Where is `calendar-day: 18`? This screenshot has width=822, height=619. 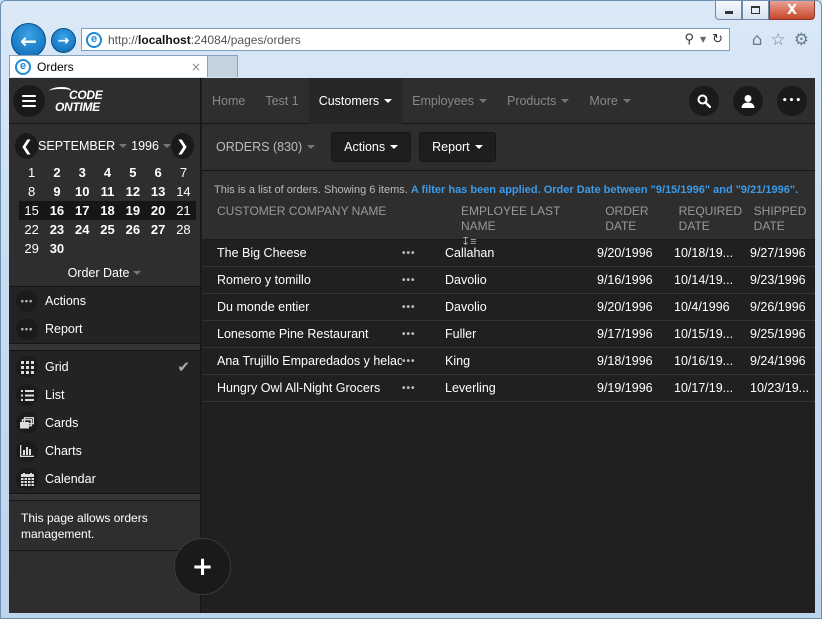 calendar-day: 18 is located at coordinates (107, 210).